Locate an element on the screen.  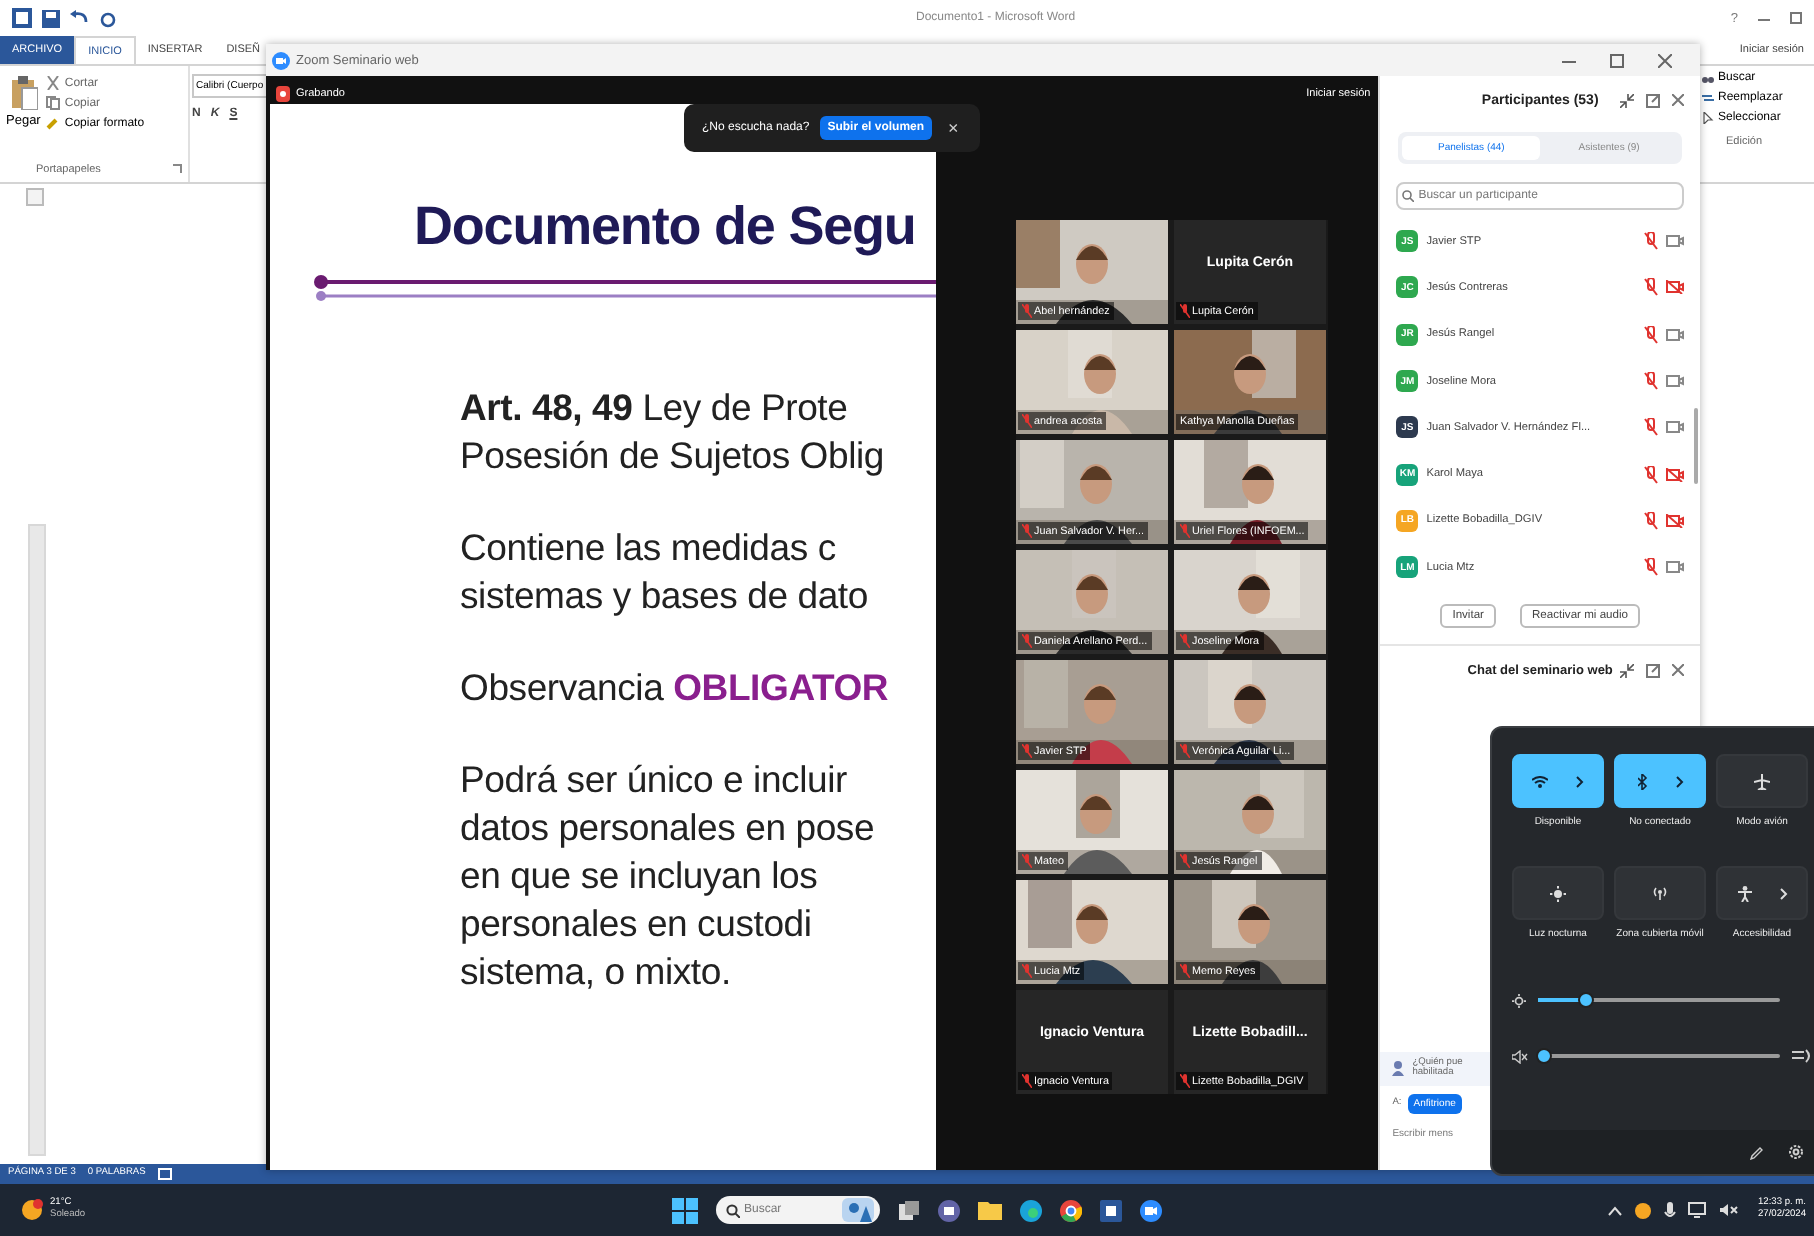
start-icon is located at coordinates (685, 1210).